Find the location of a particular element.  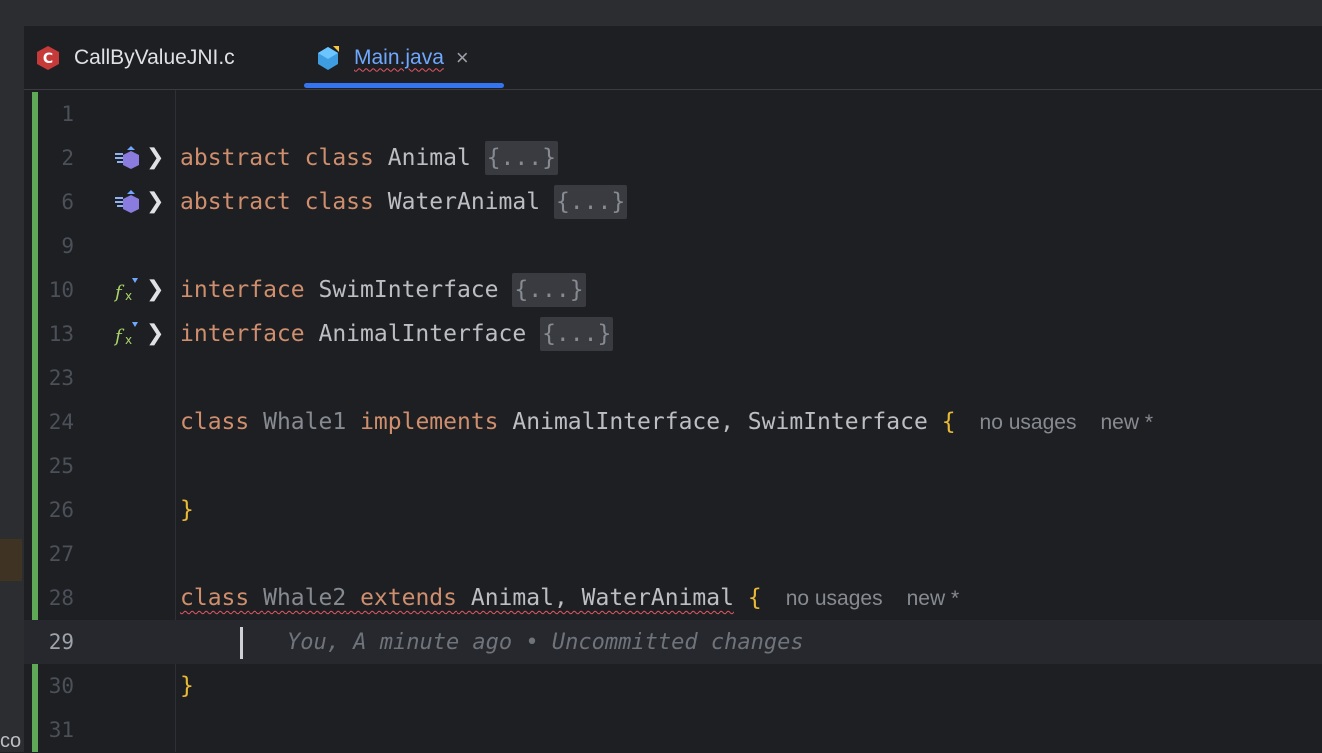

text-caret is located at coordinates (241, 642).